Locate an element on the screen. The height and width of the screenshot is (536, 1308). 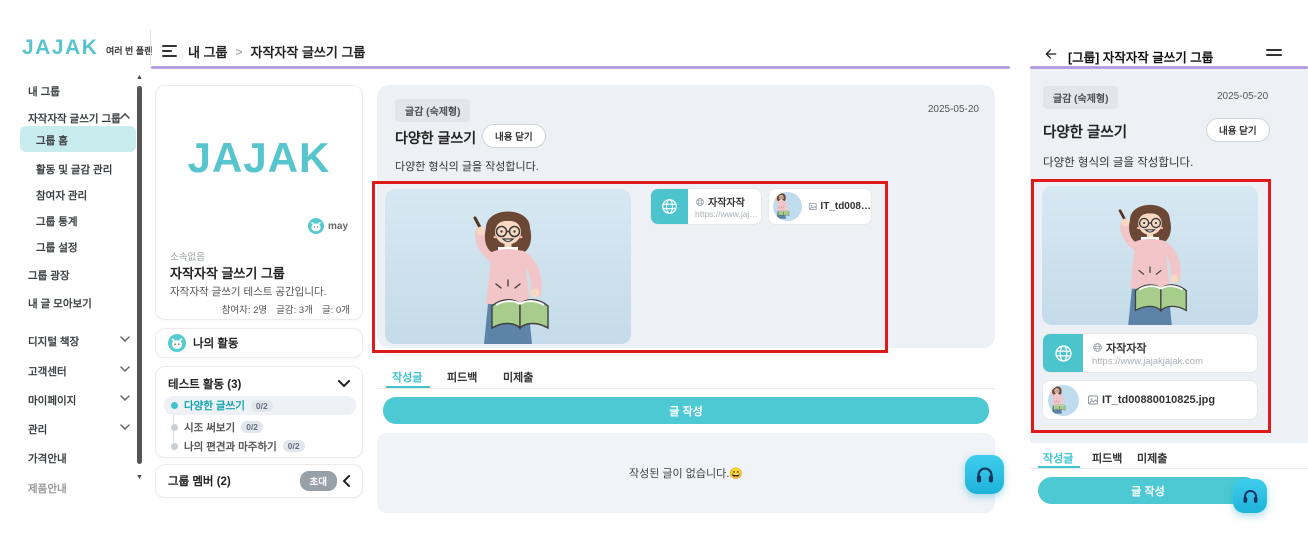
empty-state-text: 작성된 글이 없습니다.😄 is located at coordinates (686, 474).